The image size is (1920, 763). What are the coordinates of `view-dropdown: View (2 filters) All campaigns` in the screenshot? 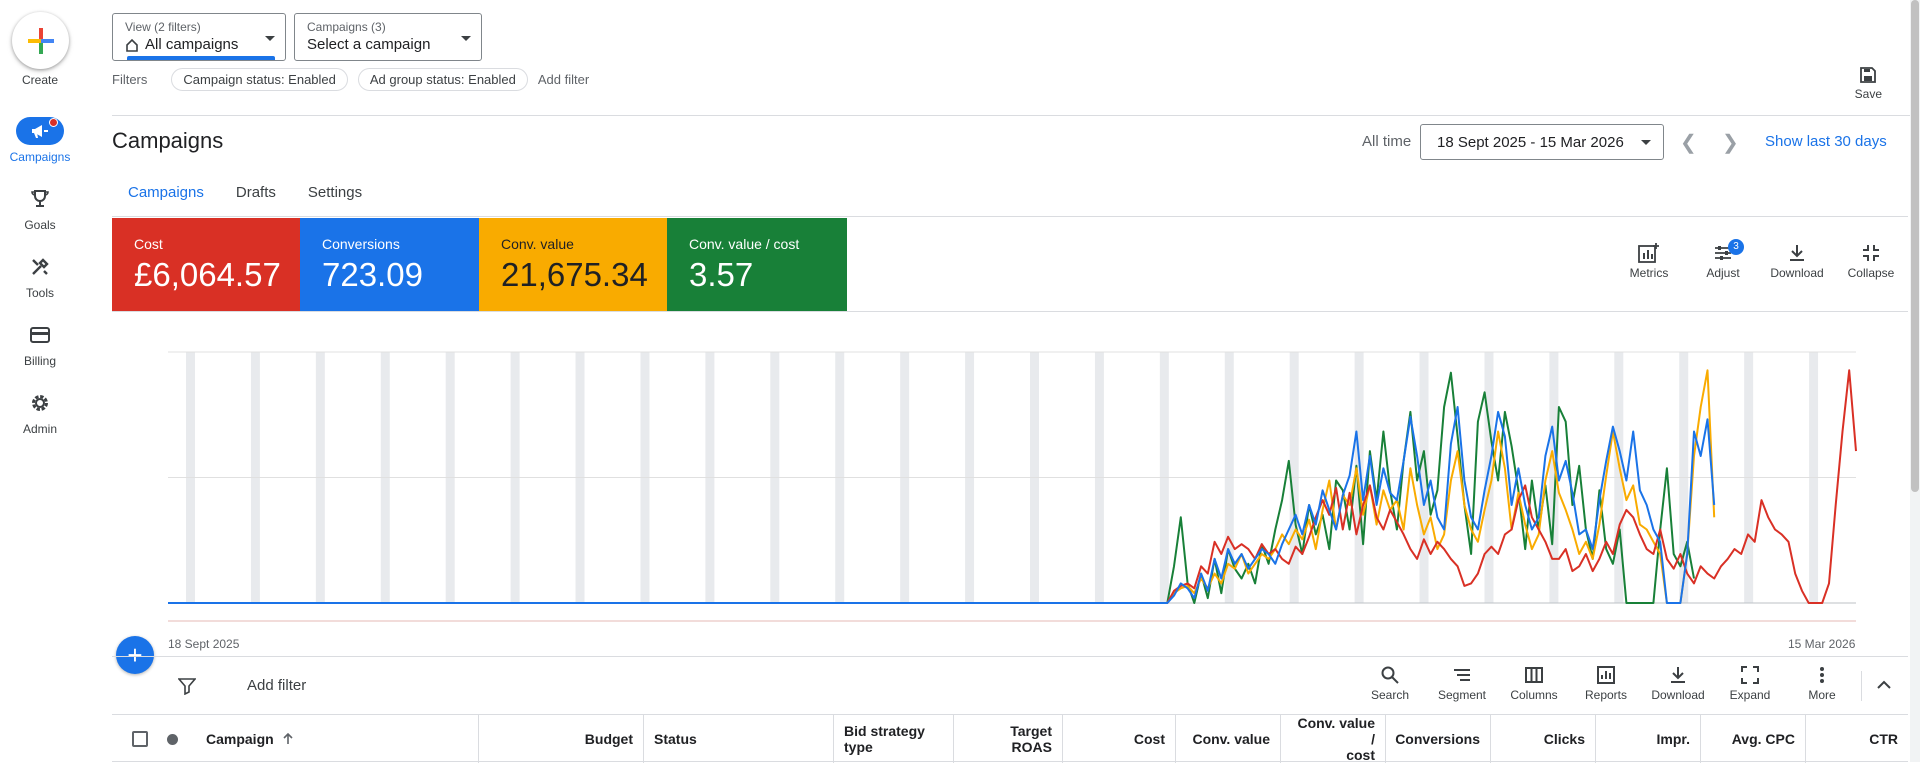 It's located at (199, 37).